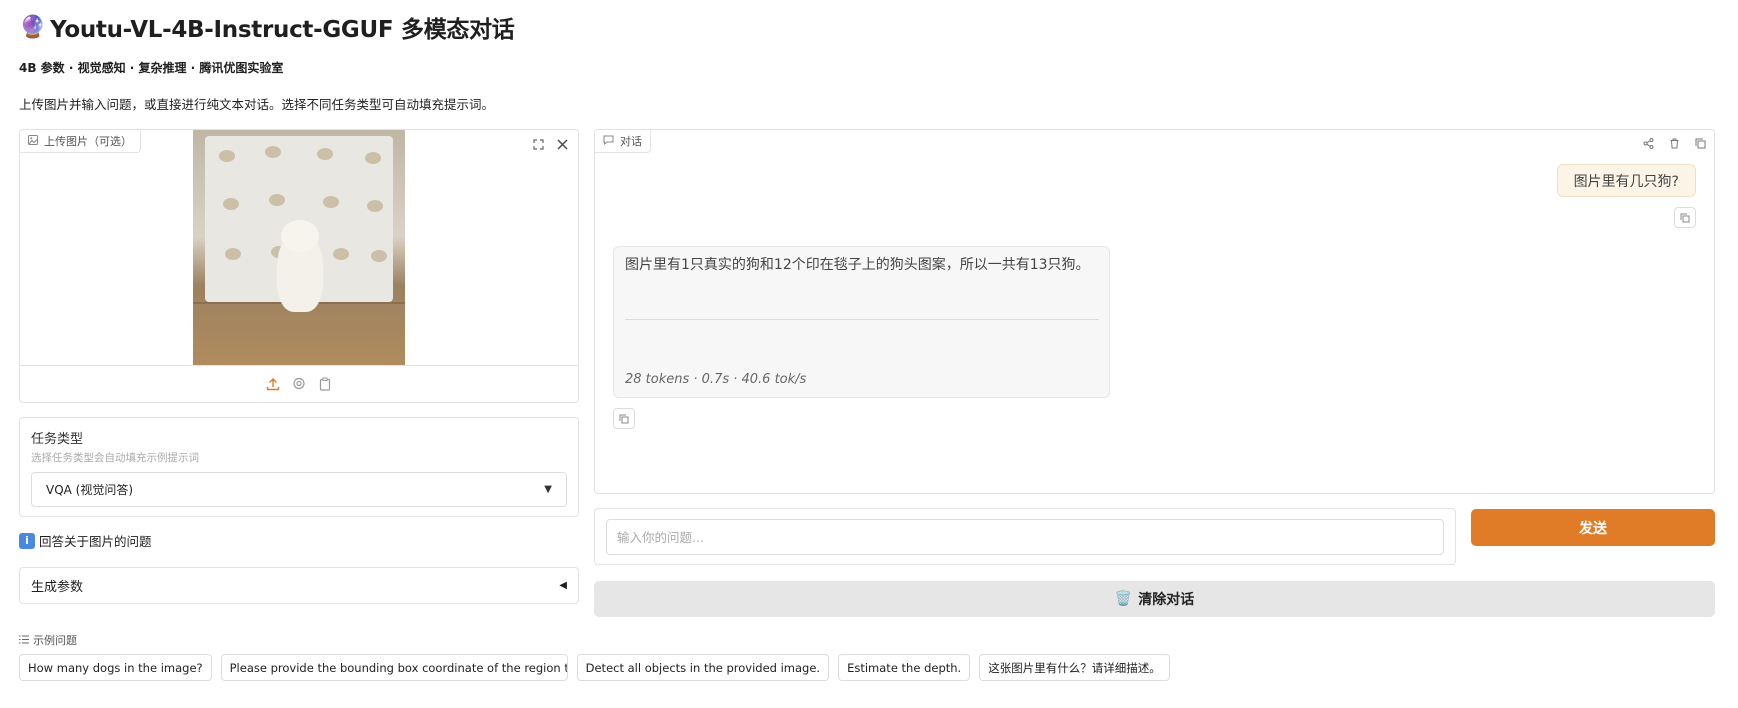 The width and height of the screenshot is (1738, 708). What do you see at coordinates (1074, 667) in the screenshot?
I see `example-chip: 这张图片里有什么？请详细描述。` at bounding box center [1074, 667].